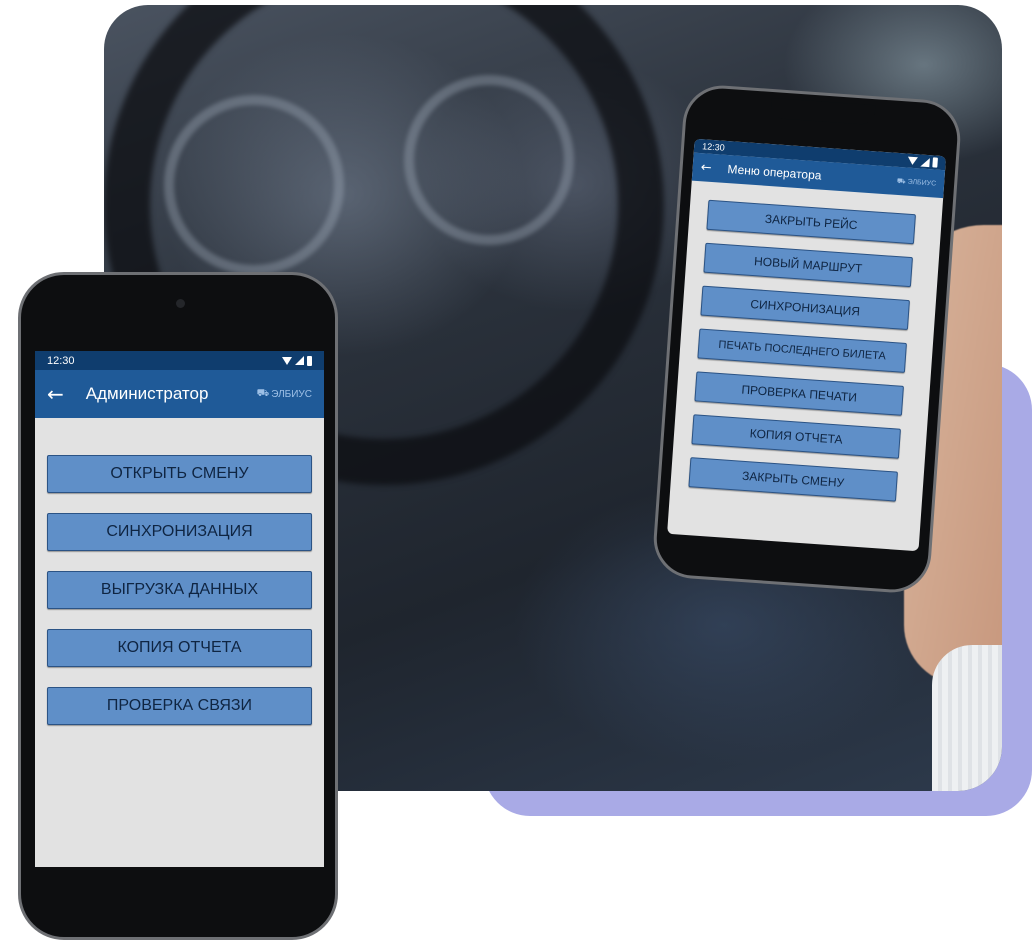 This screenshot has width=1035, height=940. What do you see at coordinates (799, 393) in the screenshot?
I see `print-check-button: ПРОВЕРКА ПЕЧАТИ` at bounding box center [799, 393].